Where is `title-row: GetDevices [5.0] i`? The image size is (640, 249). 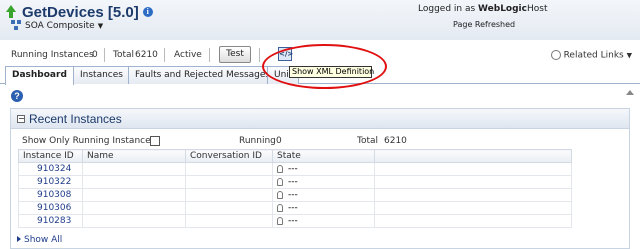 title-row: GetDevices [5.0] i is located at coordinates (78, 12).